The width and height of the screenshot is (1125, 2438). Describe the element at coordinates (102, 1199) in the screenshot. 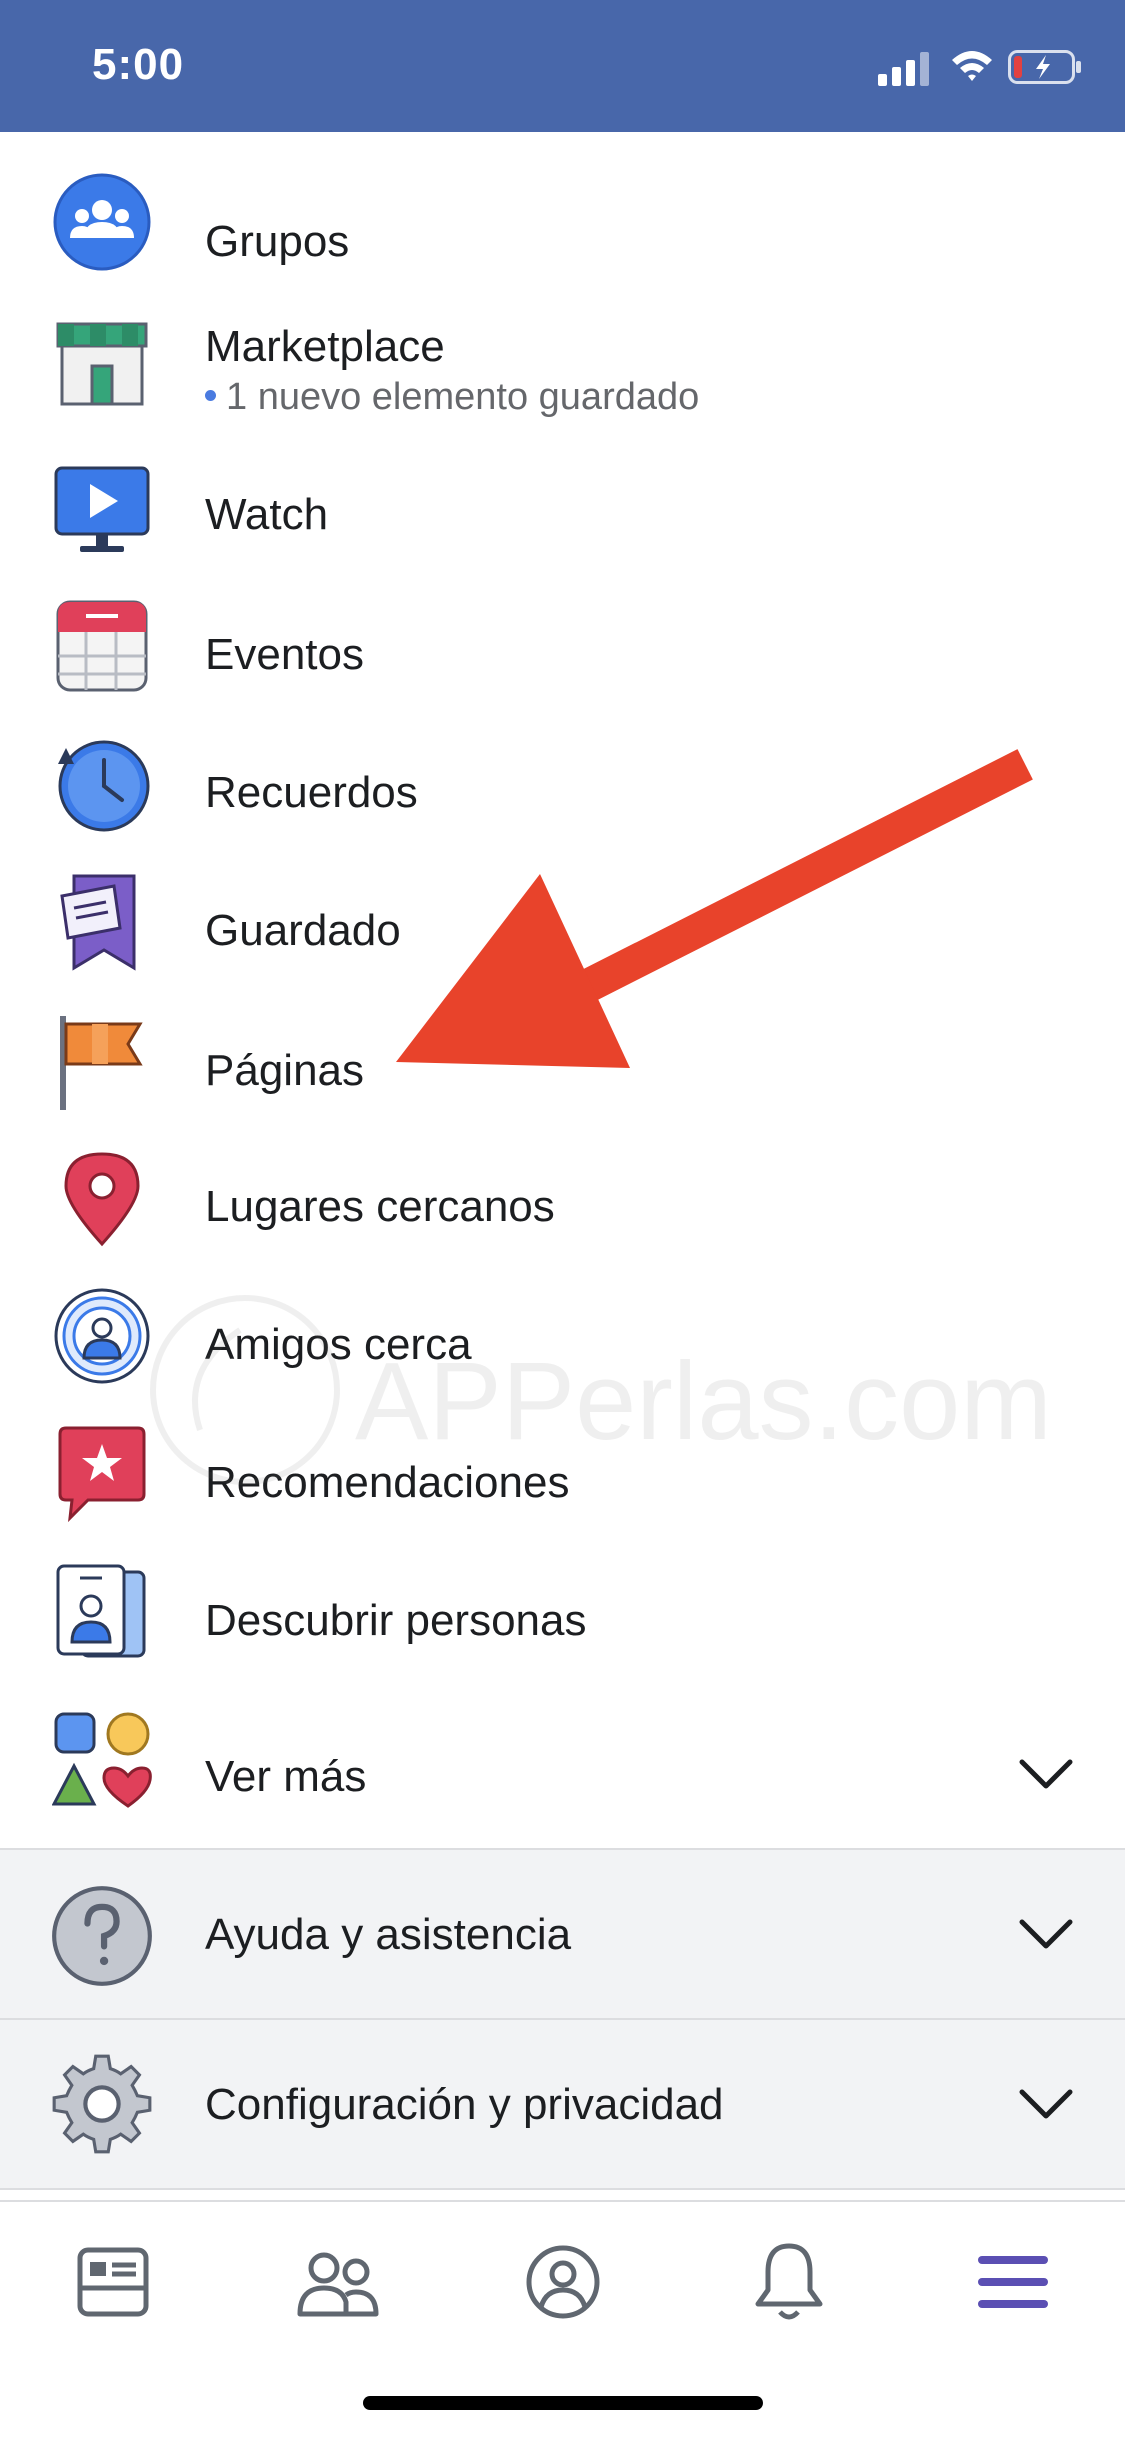

I see `location-pin-icon` at that location.